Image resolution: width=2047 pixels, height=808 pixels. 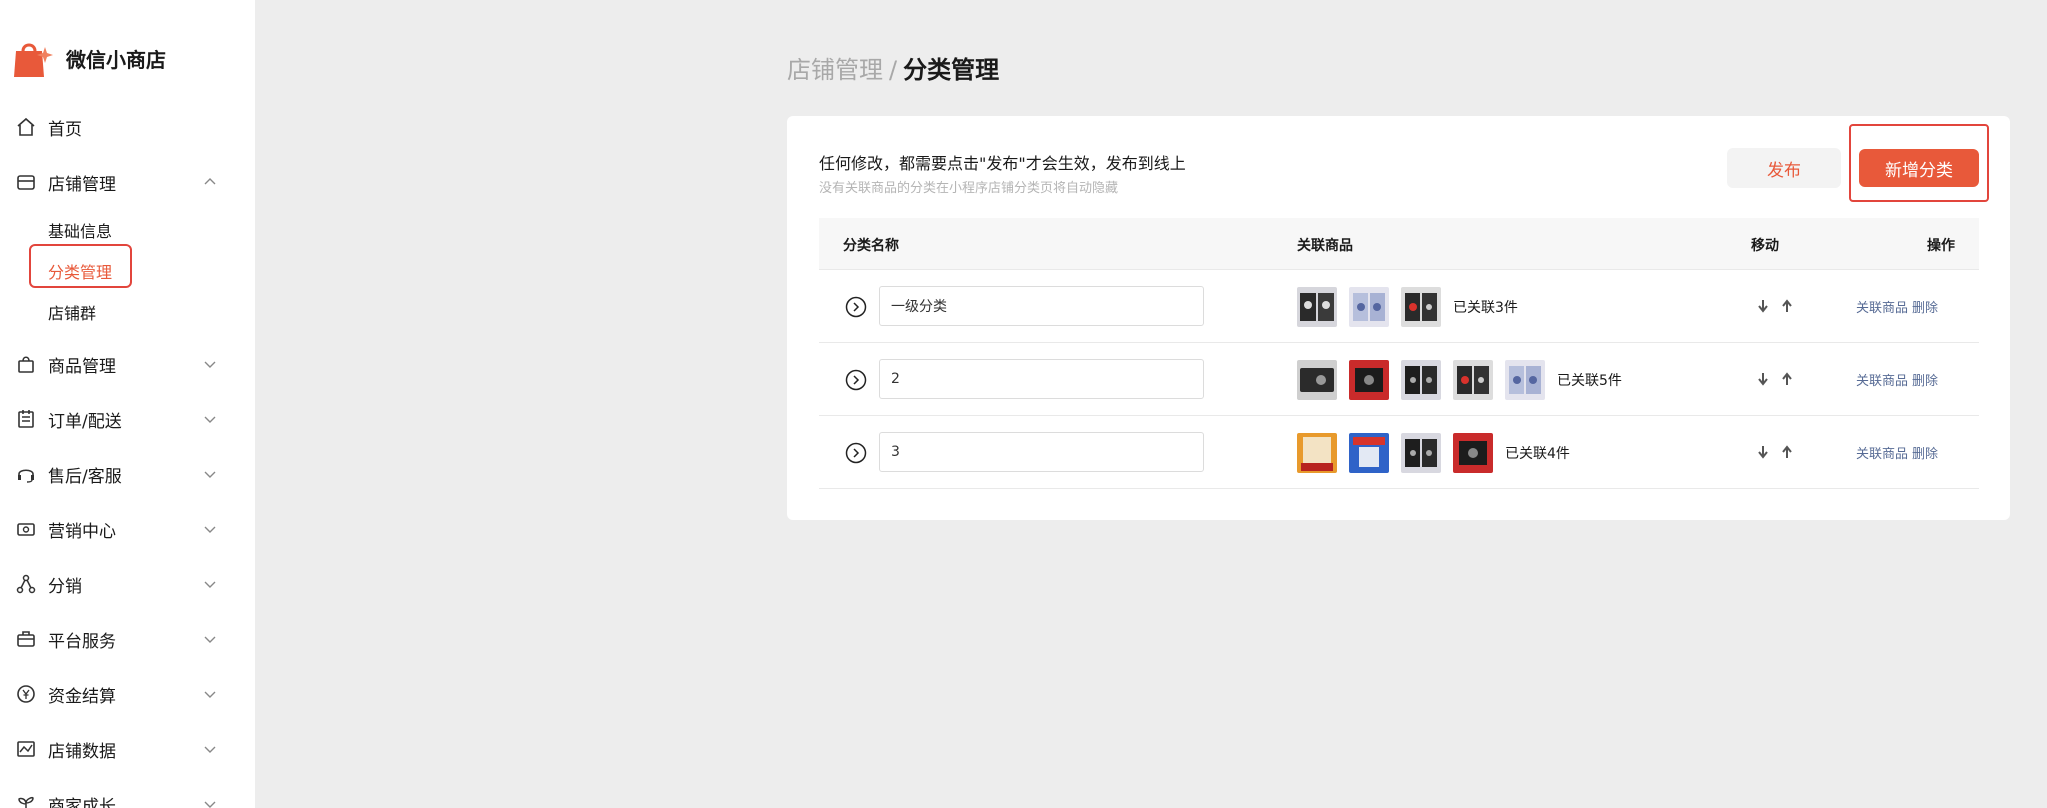 I want to click on linked-count: 已关联5件, so click(x=1589, y=381).